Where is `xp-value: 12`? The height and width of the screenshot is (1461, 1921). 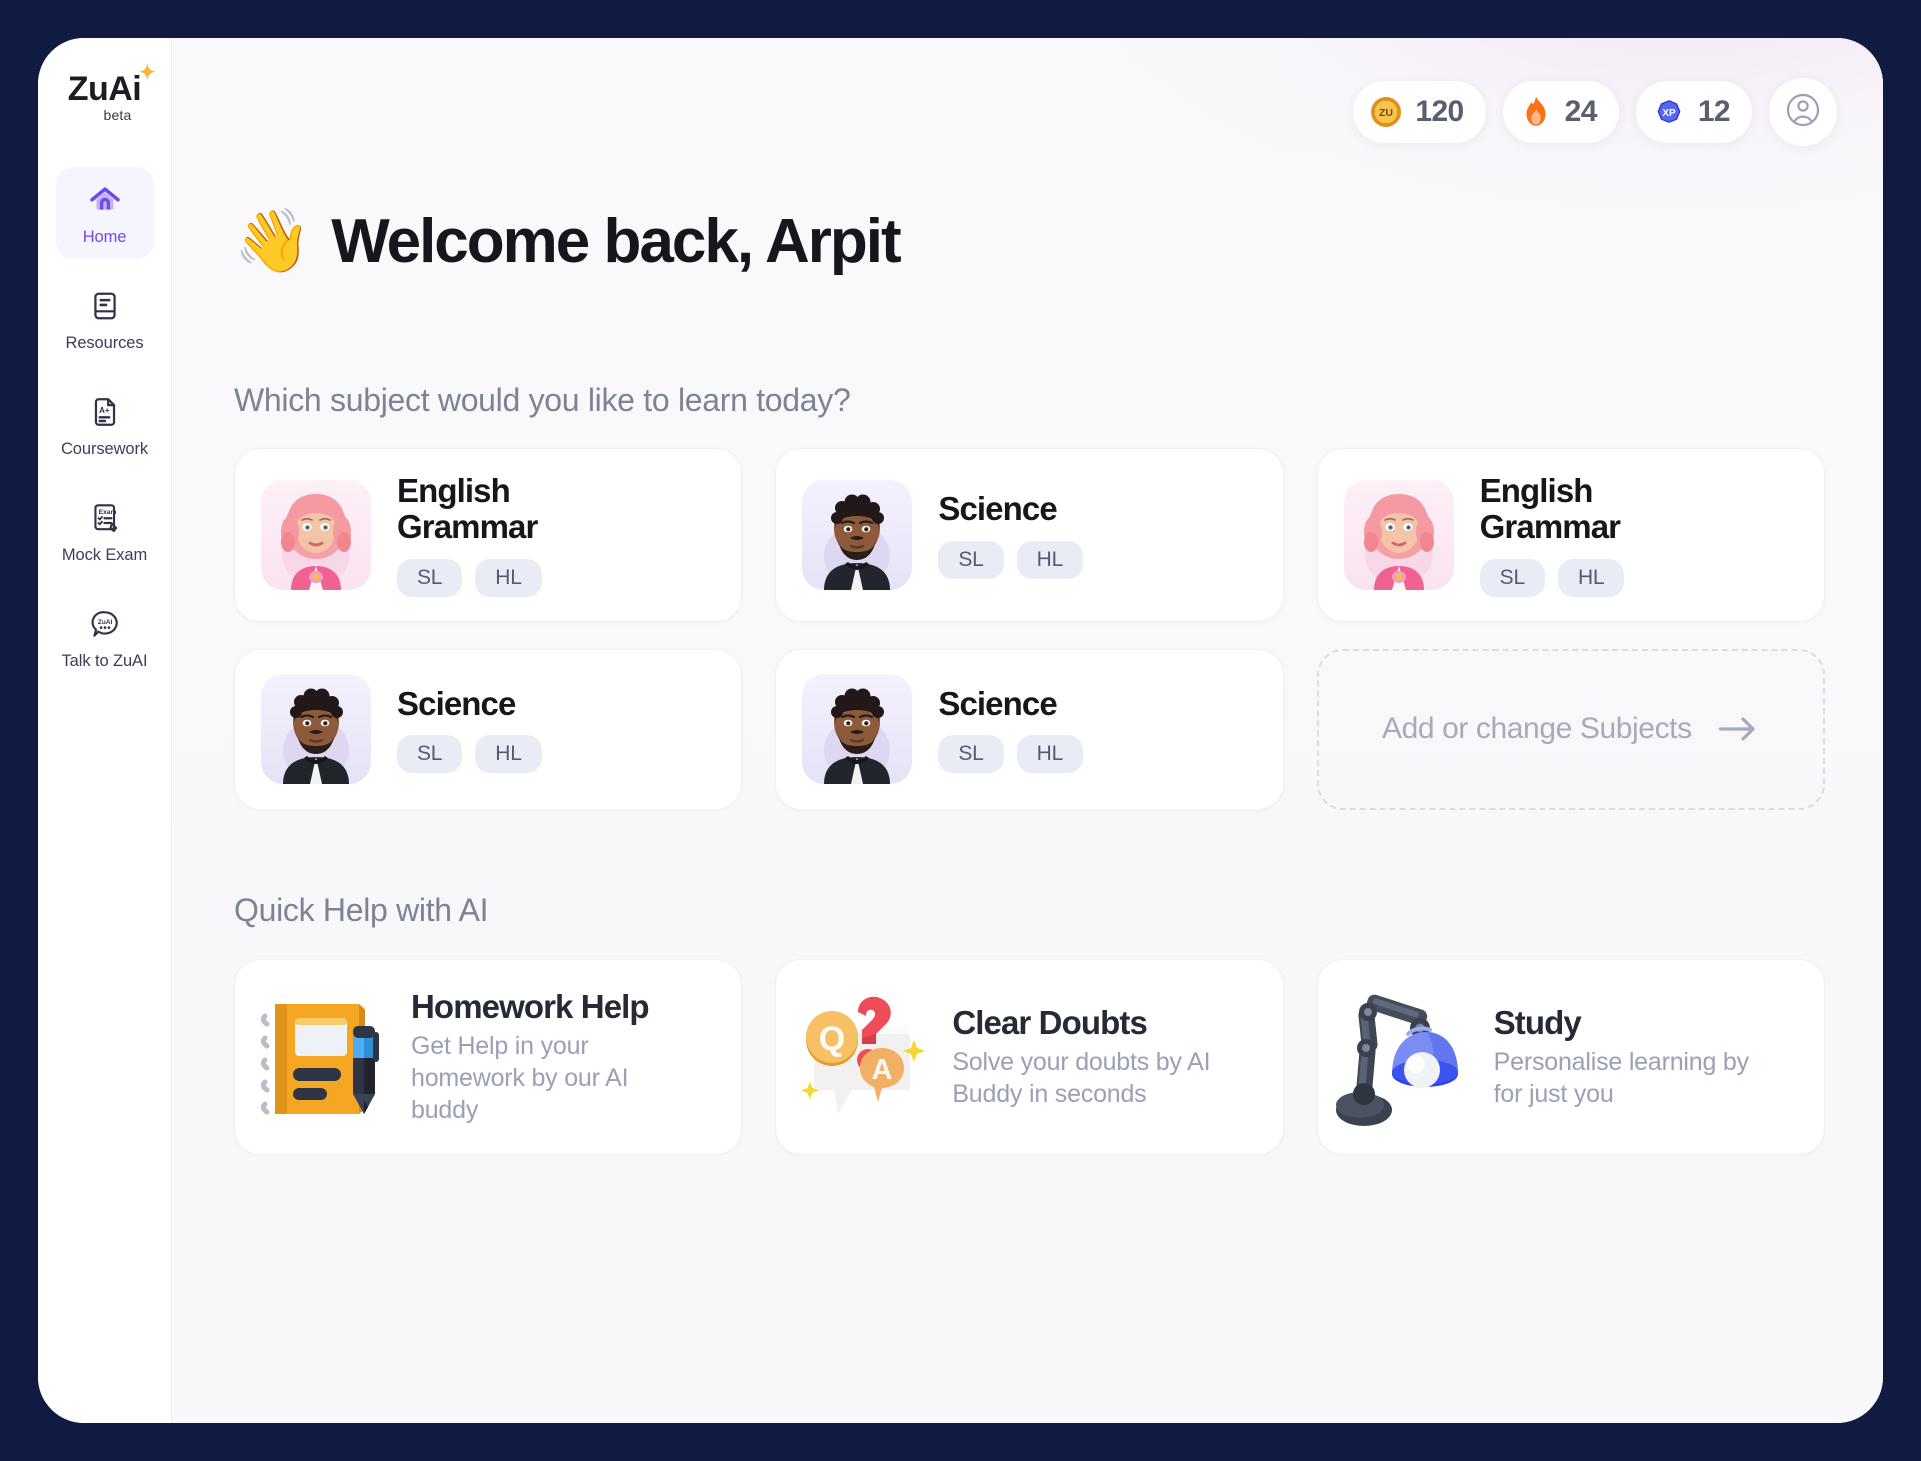
xp-value: 12 is located at coordinates (1714, 111).